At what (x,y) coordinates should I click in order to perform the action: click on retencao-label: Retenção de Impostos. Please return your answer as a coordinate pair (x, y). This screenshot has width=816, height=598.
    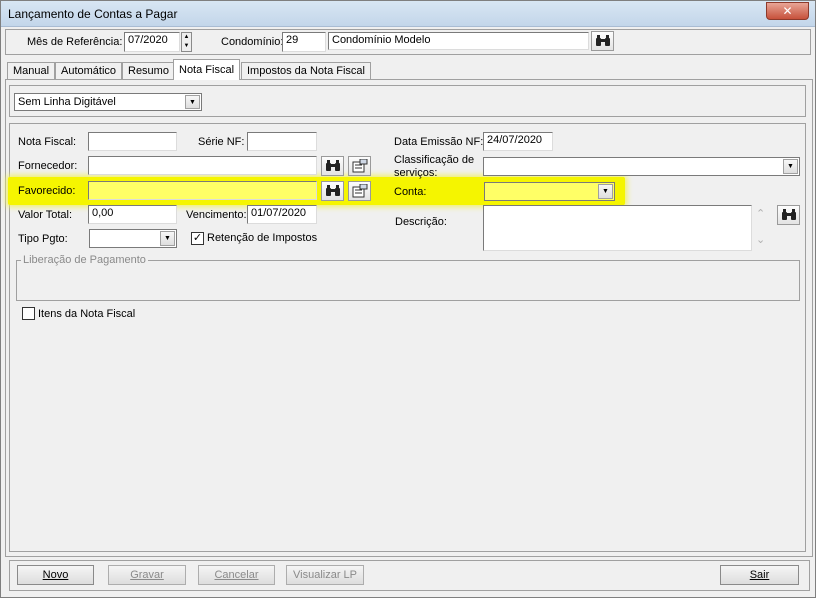
    Looking at the image, I should click on (262, 238).